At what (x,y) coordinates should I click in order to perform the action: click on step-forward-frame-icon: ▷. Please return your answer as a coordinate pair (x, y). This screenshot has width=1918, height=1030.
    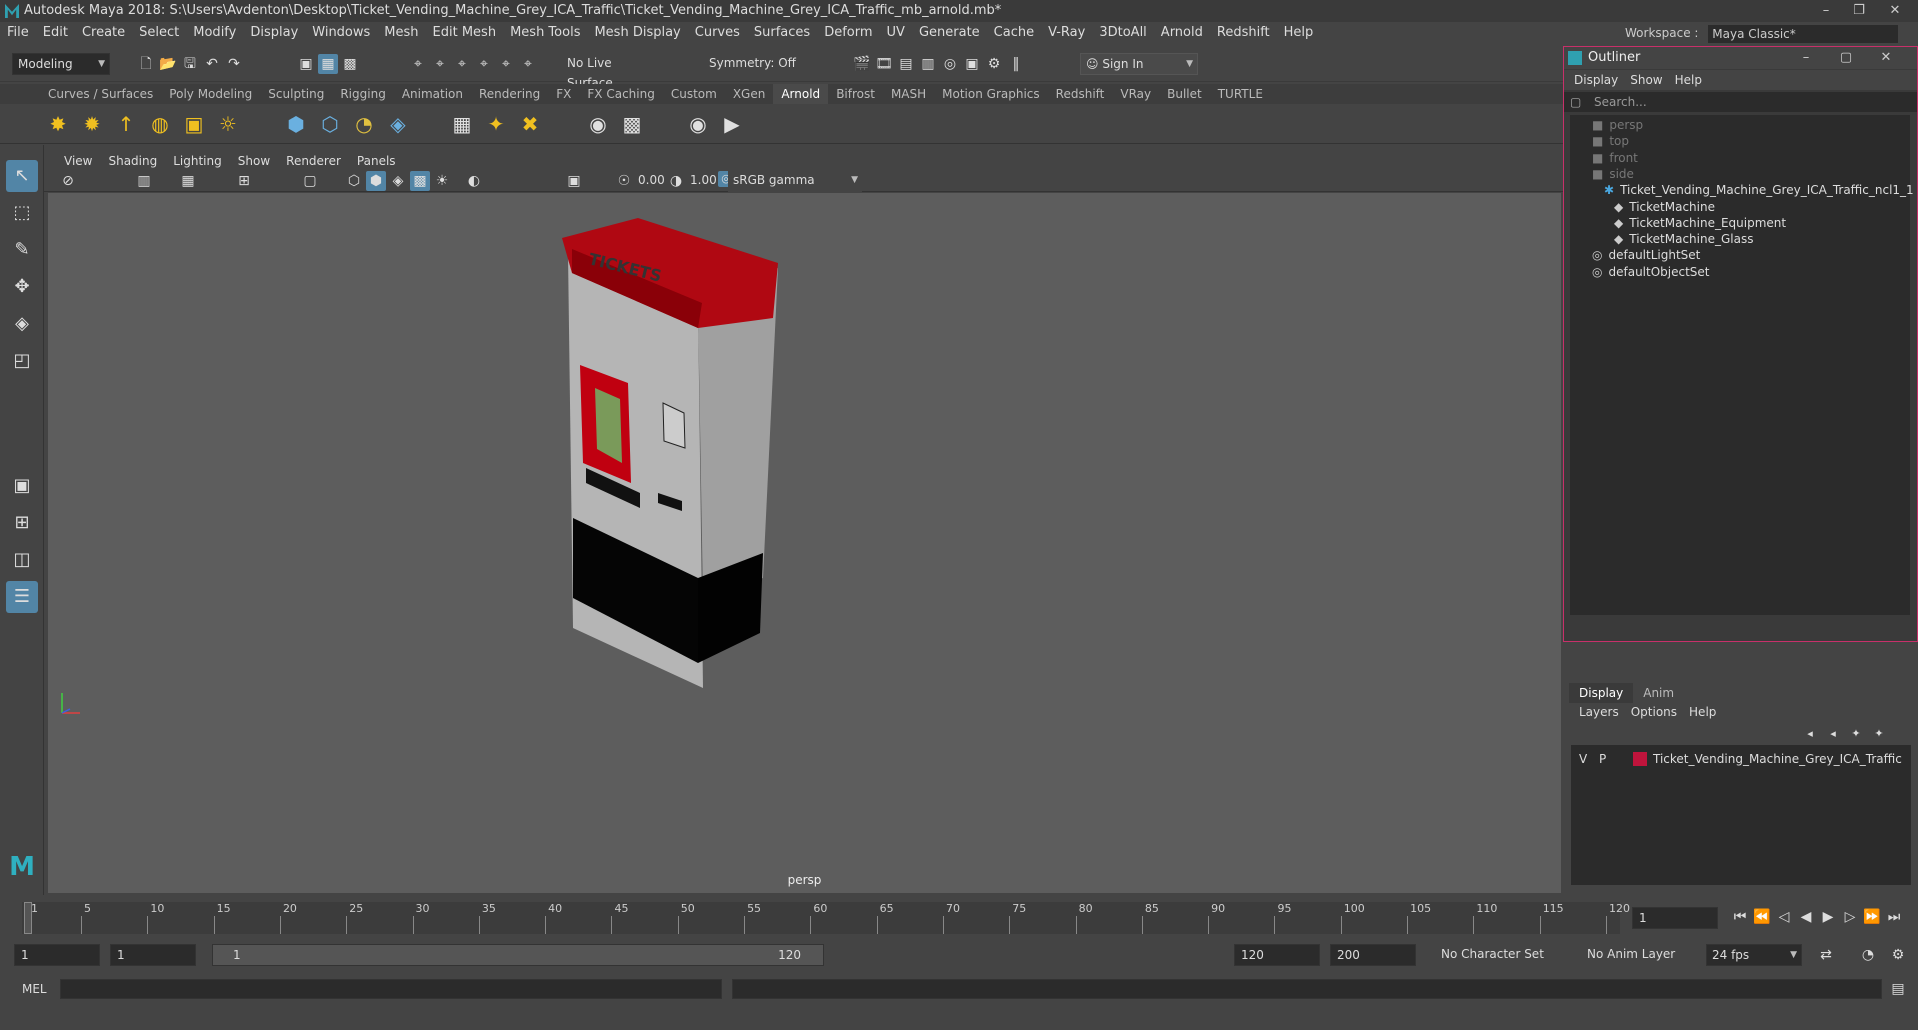
    Looking at the image, I should click on (1850, 917).